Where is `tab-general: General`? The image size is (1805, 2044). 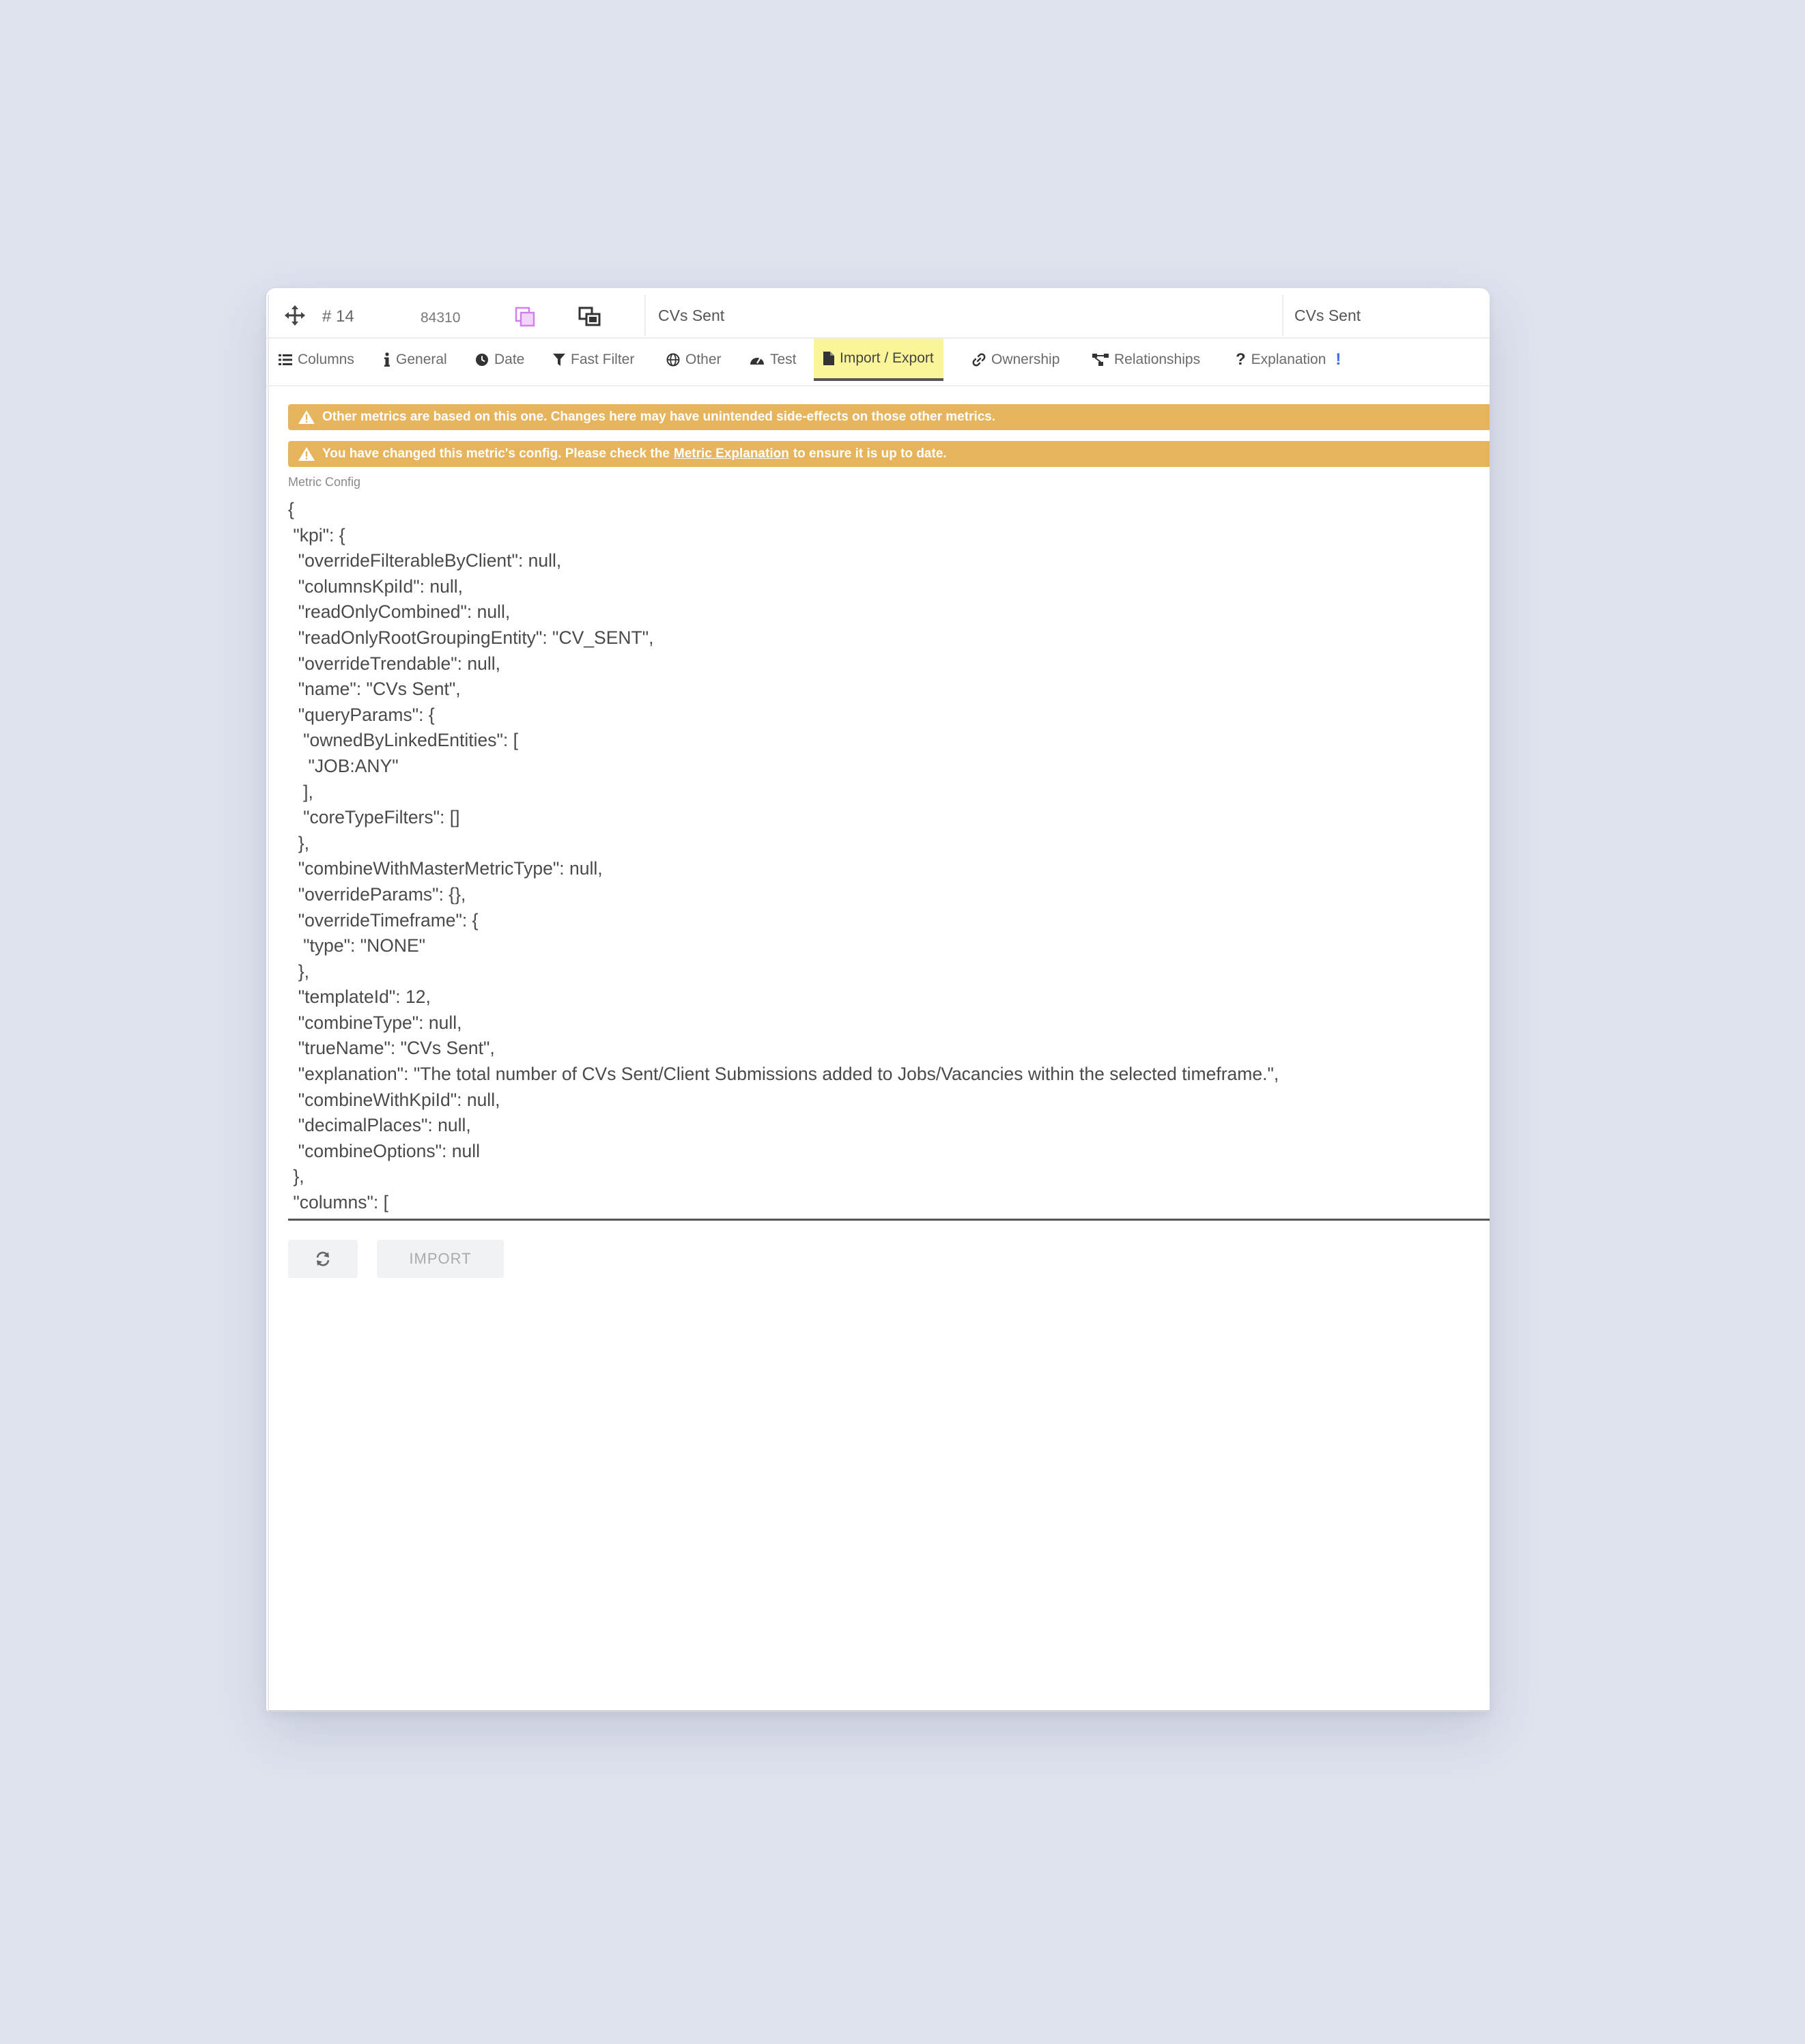
tab-general: General is located at coordinates (415, 360).